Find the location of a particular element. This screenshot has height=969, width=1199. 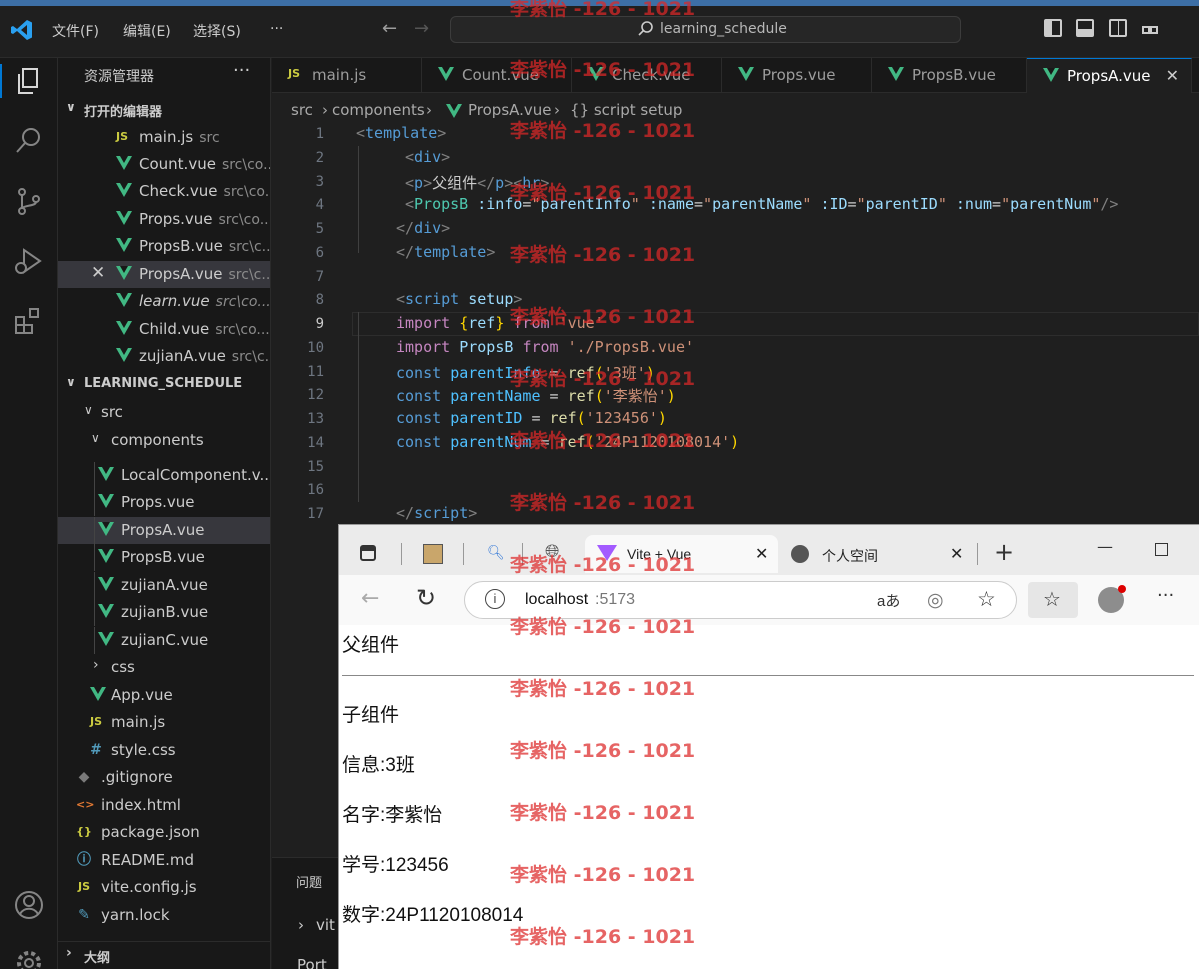

globe-icon: 🌐︎ is located at coordinates (552, 551).